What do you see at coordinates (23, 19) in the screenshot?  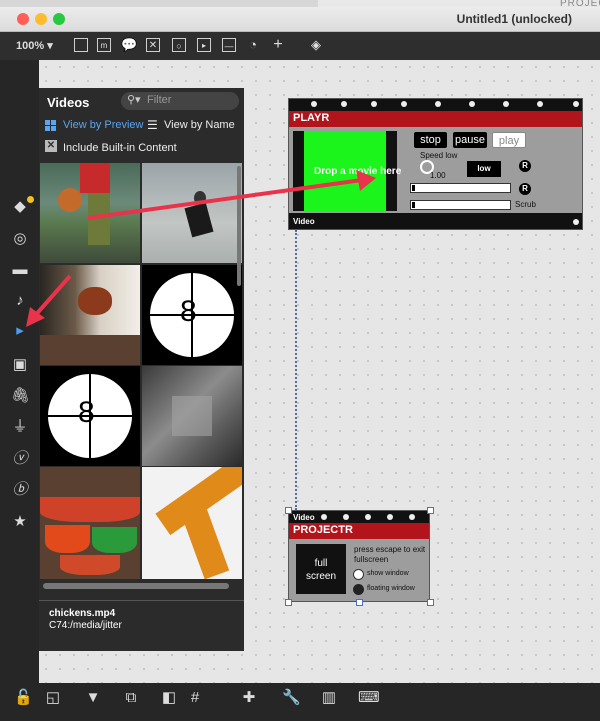 I see `close-window-button` at bounding box center [23, 19].